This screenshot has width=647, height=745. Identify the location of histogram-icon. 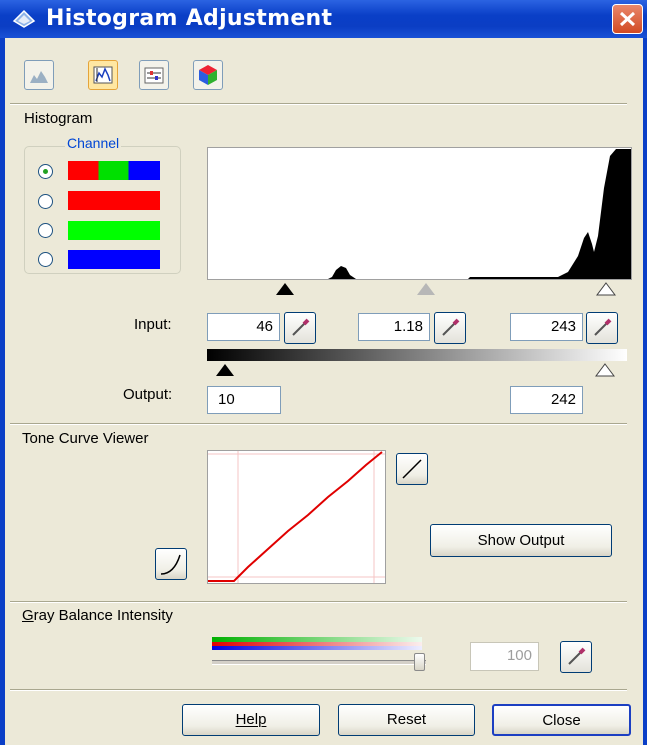
(39, 77).